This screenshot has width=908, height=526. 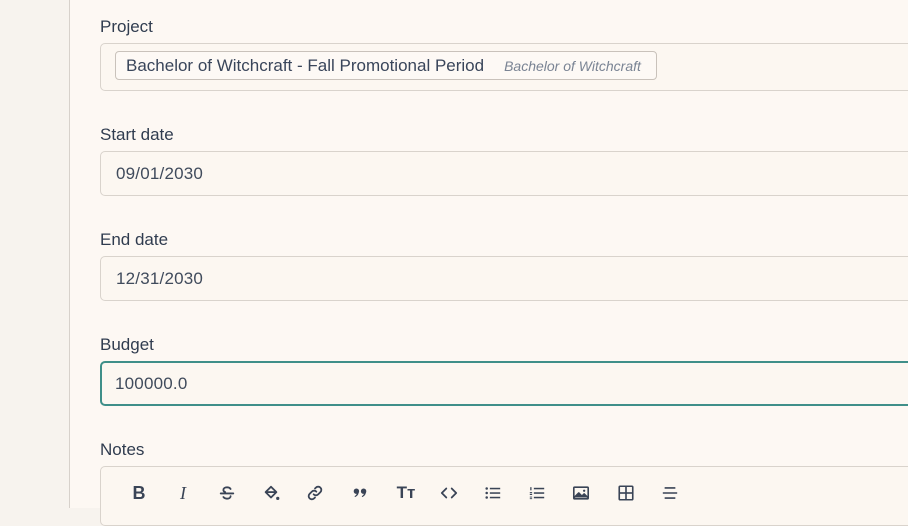 I want to click on link-icon, so click(x=315, y=493).